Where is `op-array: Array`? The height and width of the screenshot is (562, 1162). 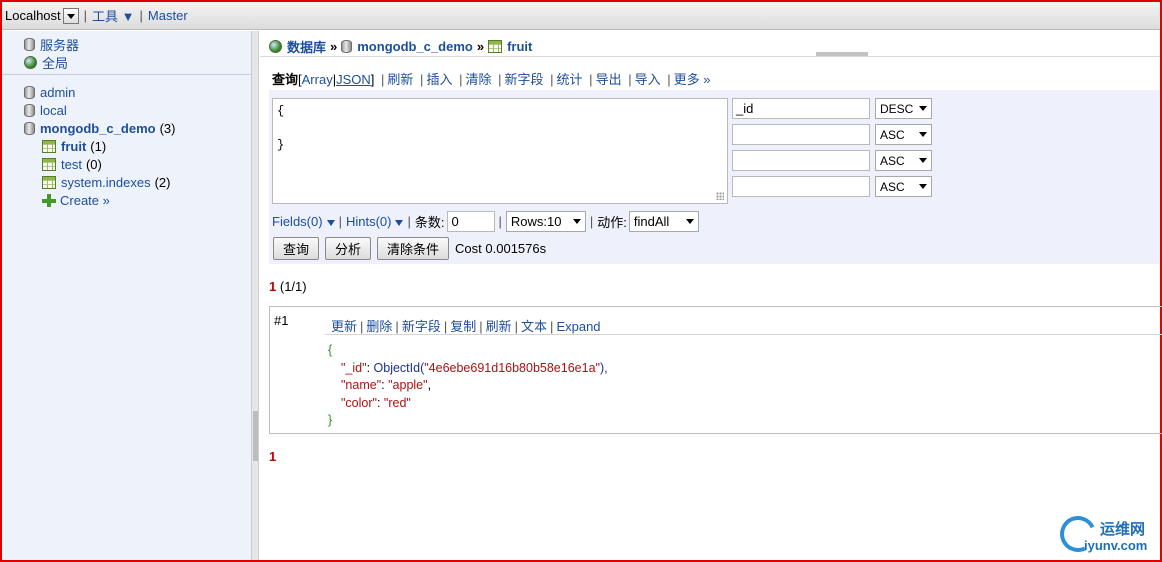 op-array: Array is located at coordinates (317, 79).